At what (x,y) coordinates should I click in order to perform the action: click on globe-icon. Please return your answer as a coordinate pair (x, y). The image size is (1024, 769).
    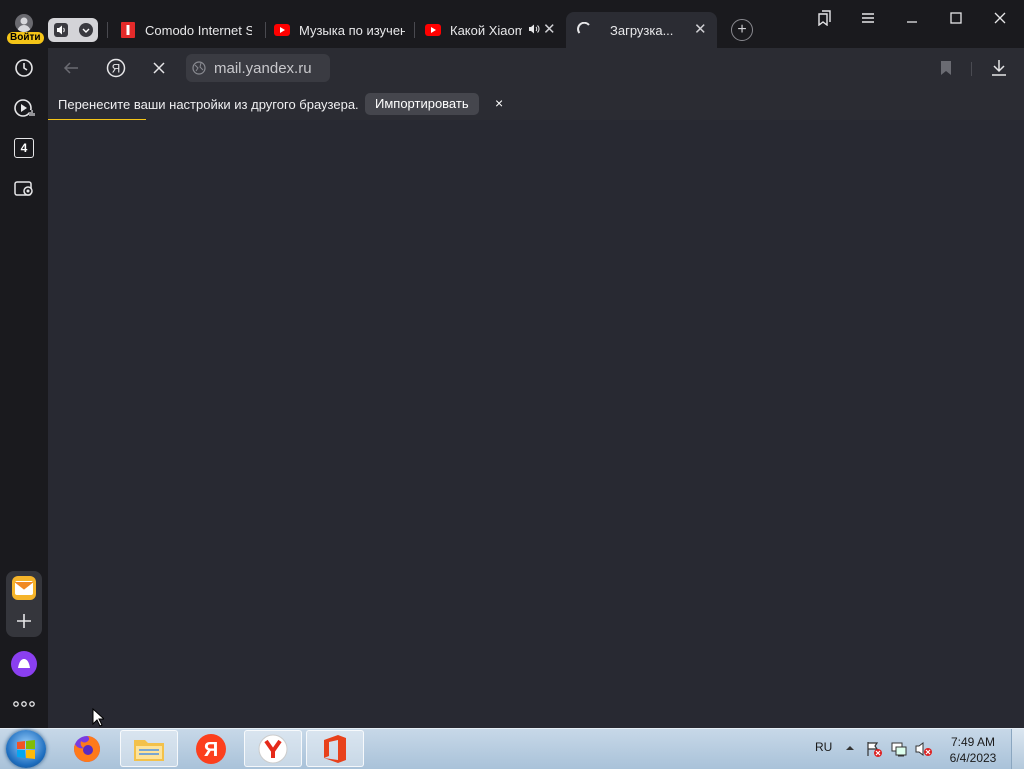
    Looking at the image, I should click on (199, 68).